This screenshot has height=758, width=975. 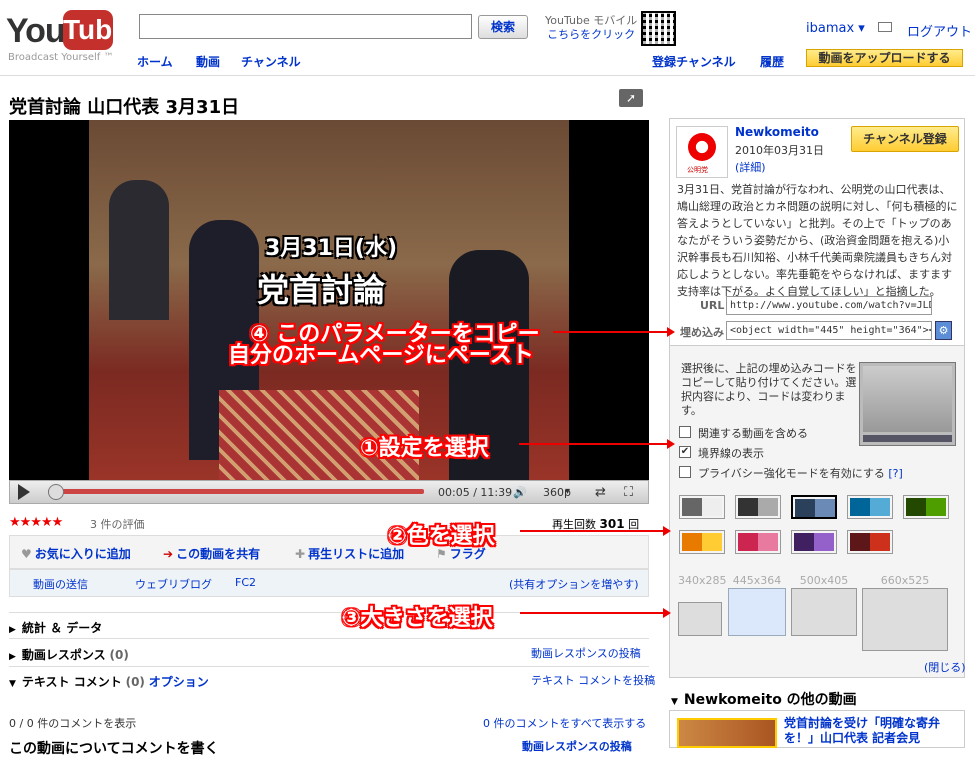 What do you see at coordinates (702, 332) in the screenshot?
I see `embed-label: 埋め込み` at bounding box center [702, 332].